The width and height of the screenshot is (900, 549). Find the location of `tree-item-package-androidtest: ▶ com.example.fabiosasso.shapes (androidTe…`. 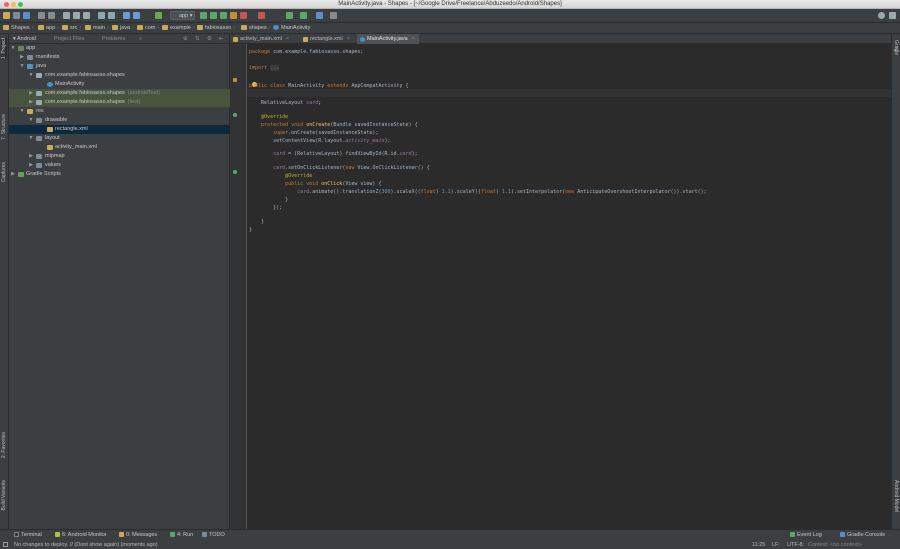

tree-item-package-androidtest: ▶ com.example.fabiosasso.shapes (androidTe… is located at coordinates (119, 93).